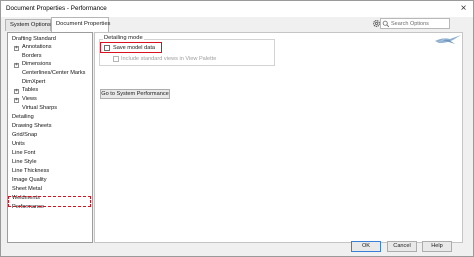  I want to click on tree-item-drafting-standard: Drafting Standard, so click(34, 39).